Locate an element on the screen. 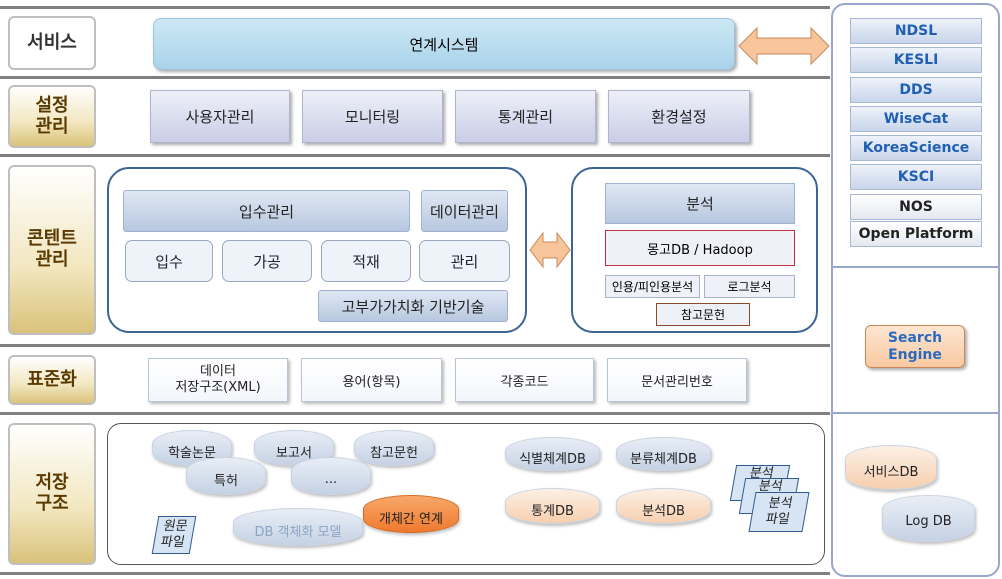 The image size is (1002, 579). step-process: 가공 is located at coordinates (267, 261).